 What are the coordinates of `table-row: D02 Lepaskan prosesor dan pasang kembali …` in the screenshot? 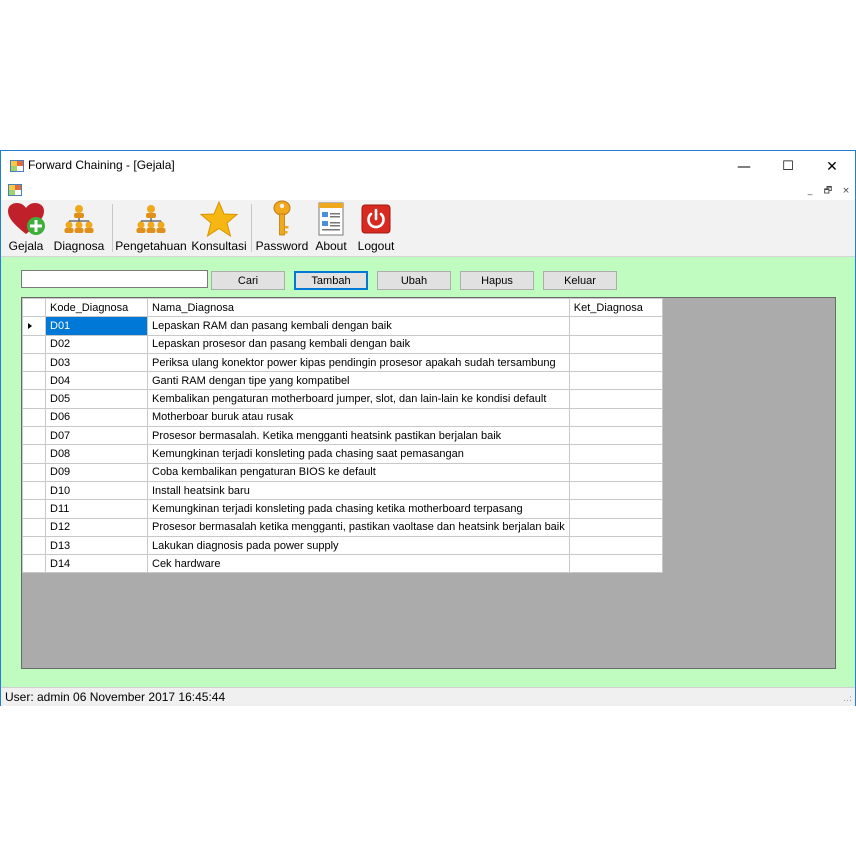 It's located at (342, 344).